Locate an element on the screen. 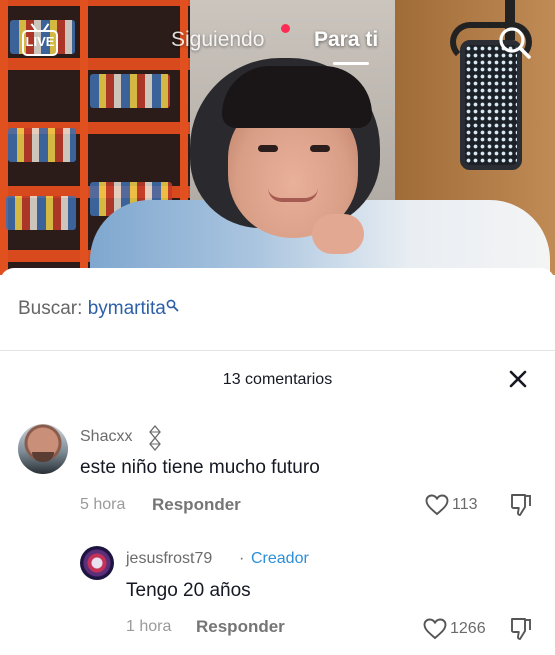  gem-badge-icon is located at coordinates (155, 440).